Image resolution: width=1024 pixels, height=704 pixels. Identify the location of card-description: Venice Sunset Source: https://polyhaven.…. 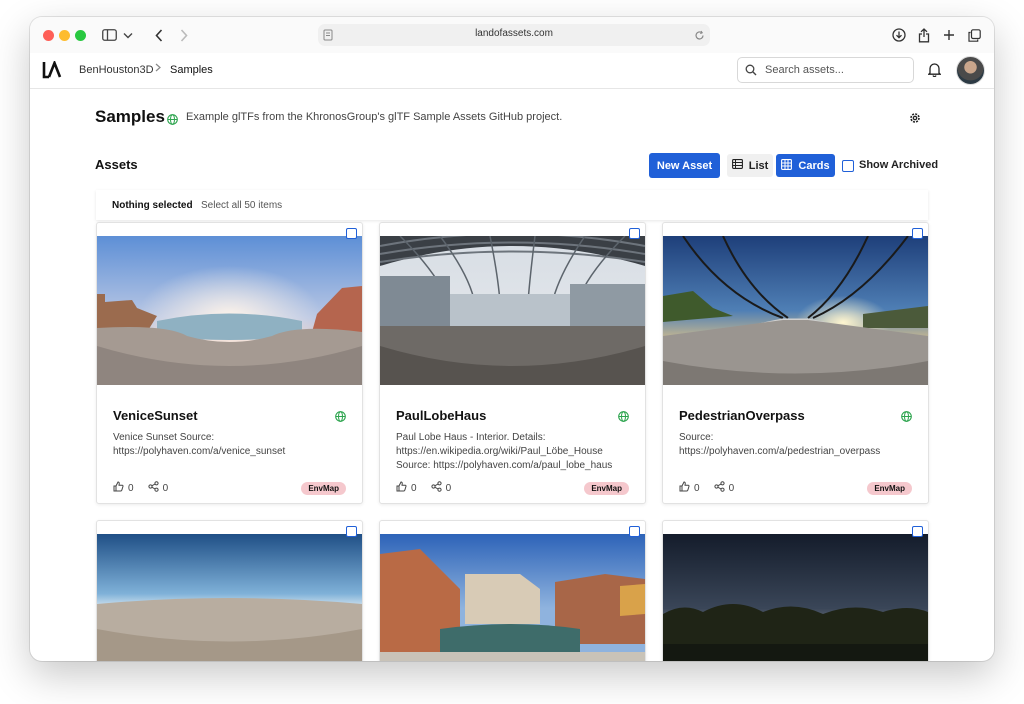
(233, 445).